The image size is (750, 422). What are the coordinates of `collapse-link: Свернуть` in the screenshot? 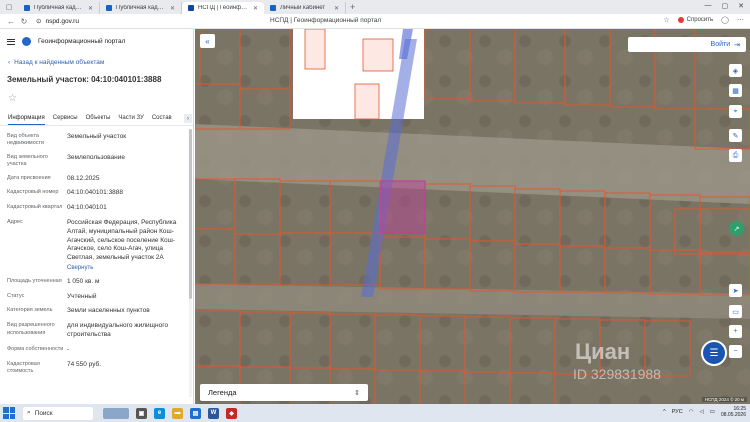 It's located at (127, 268).